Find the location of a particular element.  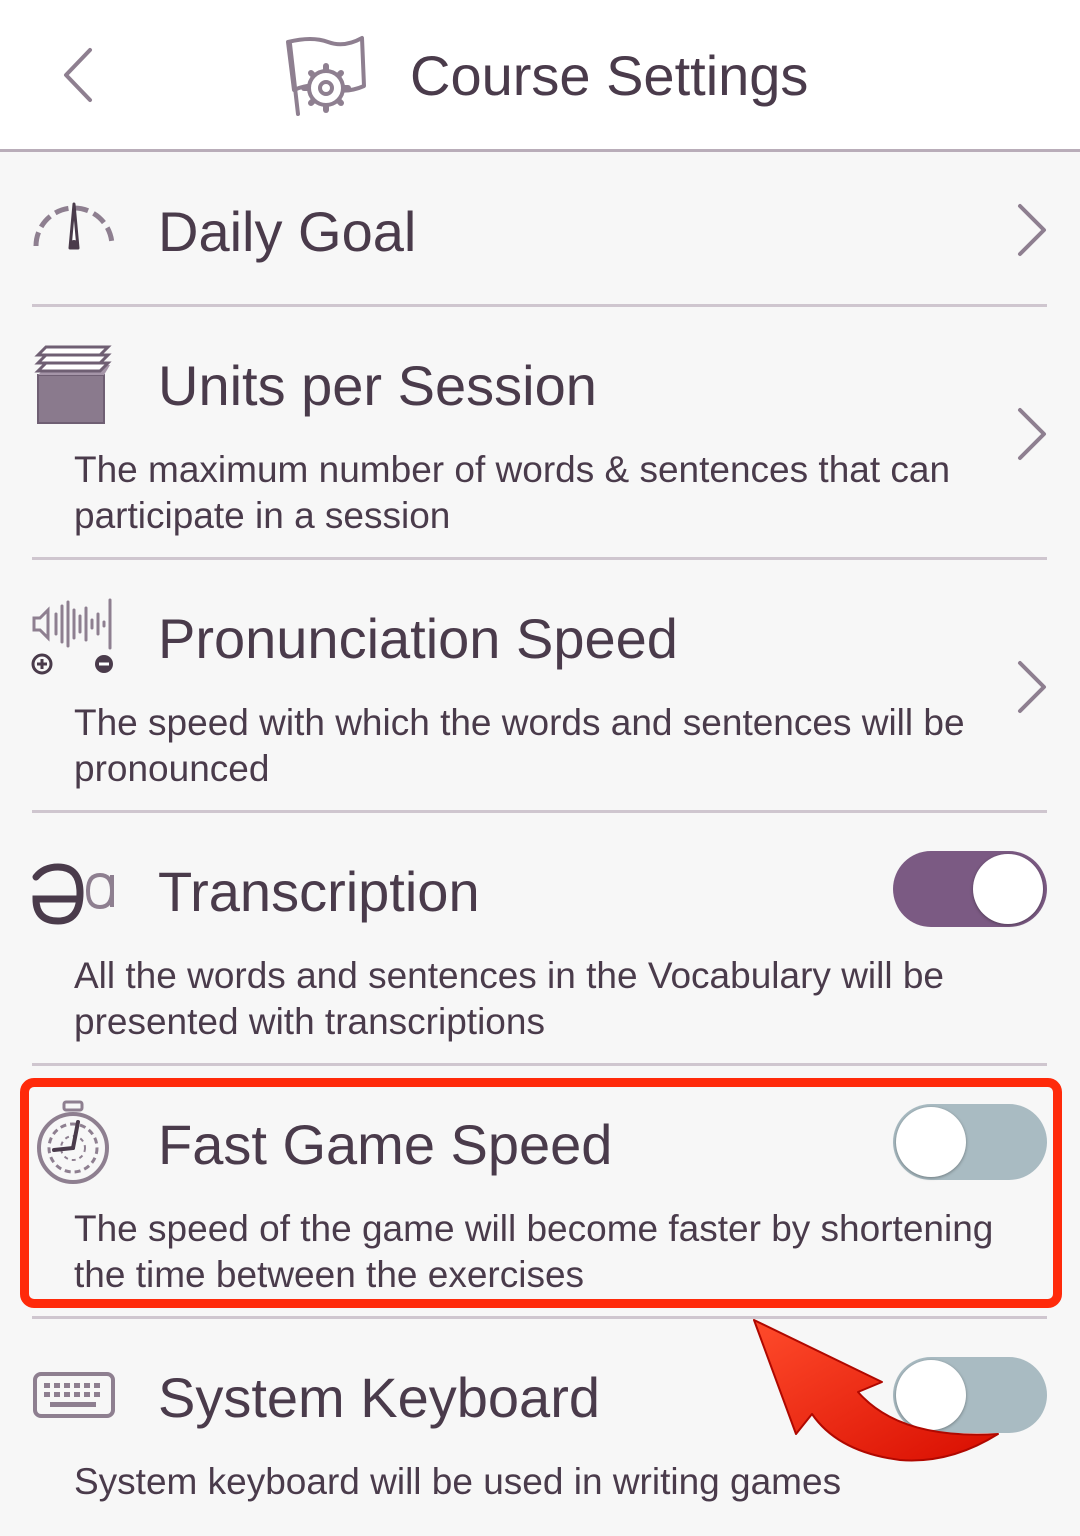

highlight-box is located at coordinates (541, 1193).